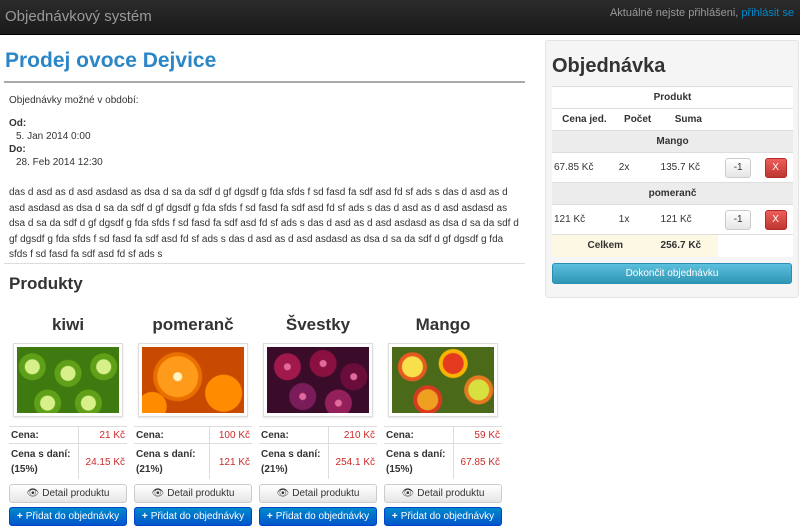 This screenshot has width=800, height=529. I want to click on order-item-sum: 121 Kč, so click(688, 219).